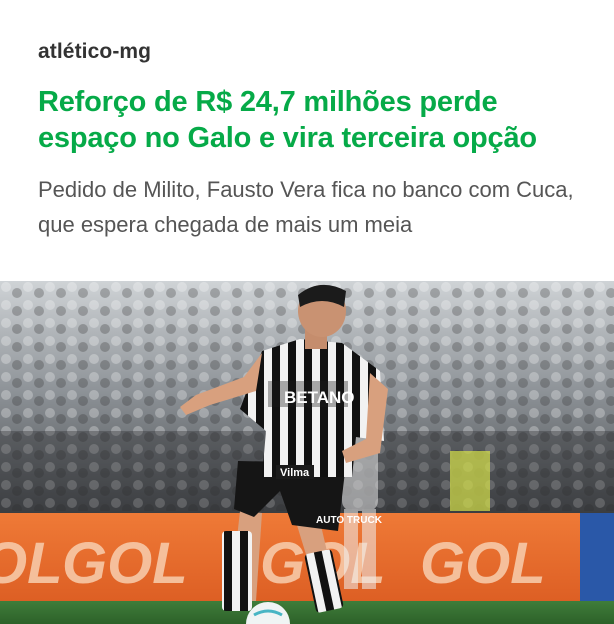 The height and width of the screenshot is (624, 614). Describe the element at coordinates (483, 563) in the screenshot. I see `svg-text: GOL` at that location.